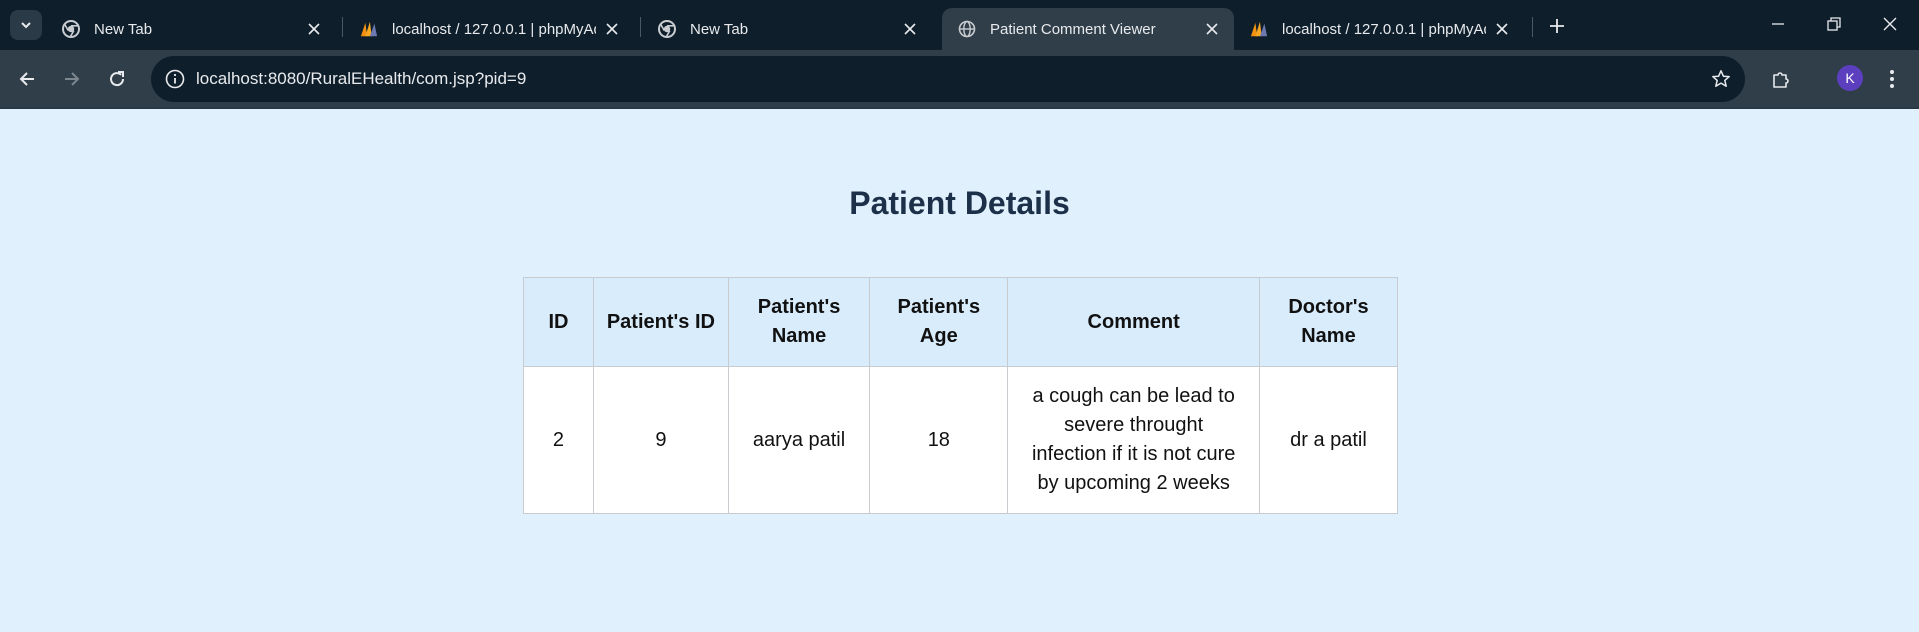 This screenshot has width=1919, height=632. What do you see at coordinates (1328, 440) in the screenshot?
I see `cell-doctor-name: dr a patil` at bounding box center [1328, 440].